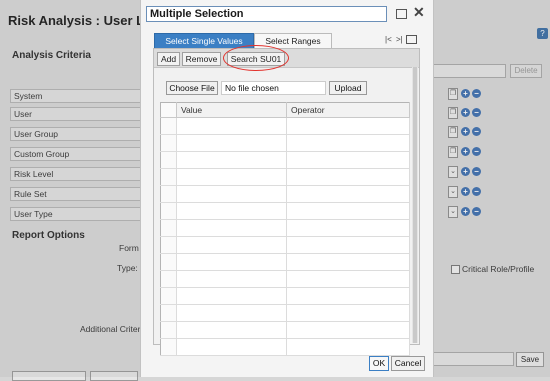  I want to click on column-header-operator: Operator, so click(348, 110).